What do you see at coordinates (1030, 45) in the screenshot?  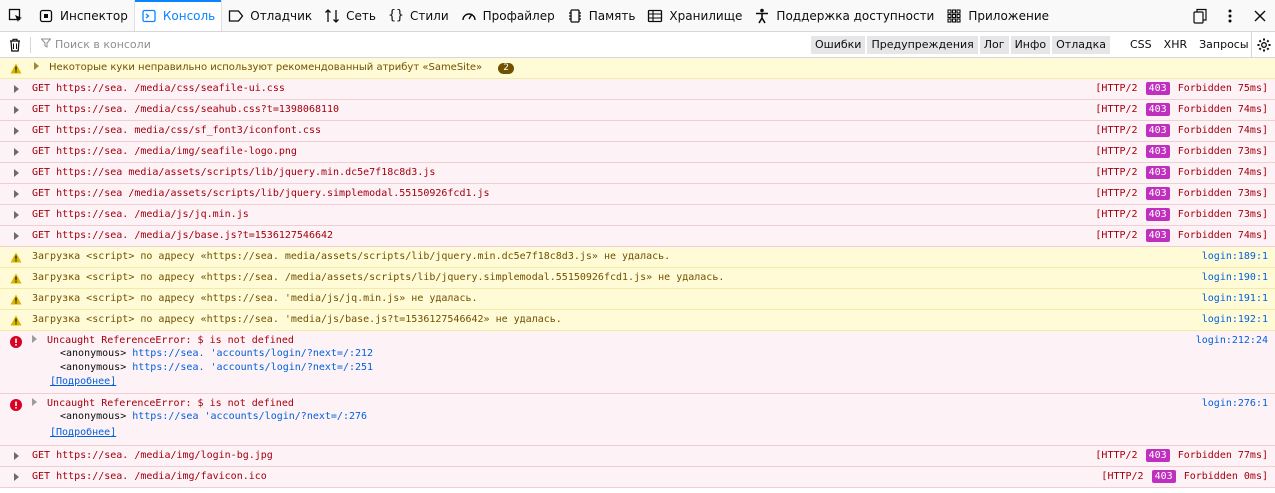 I see `filter-info-button: Инфо` at bounding box center [1030, 45].